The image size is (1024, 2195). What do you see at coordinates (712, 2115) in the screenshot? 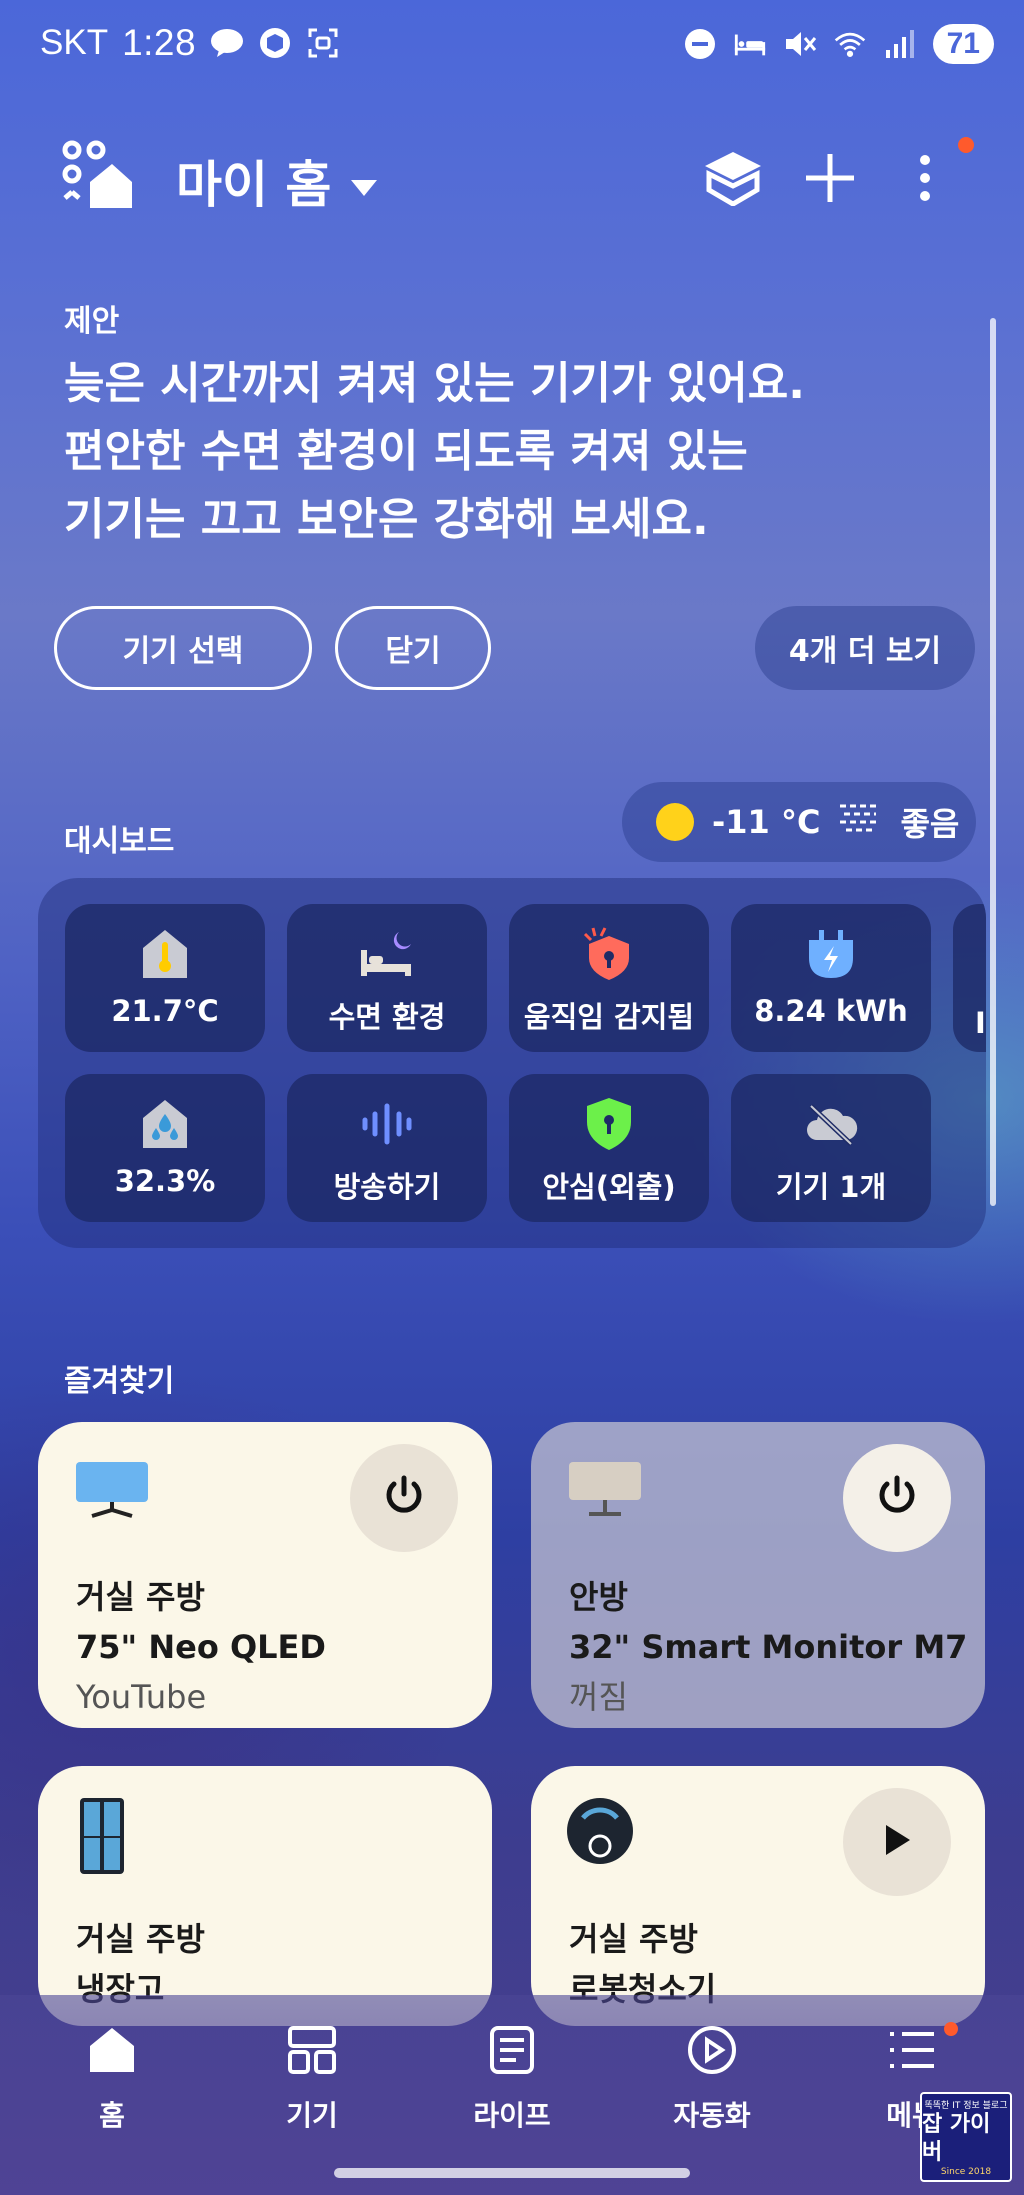
I see `nav-automation-label: 자동화` at bounding box center [712, 2115].